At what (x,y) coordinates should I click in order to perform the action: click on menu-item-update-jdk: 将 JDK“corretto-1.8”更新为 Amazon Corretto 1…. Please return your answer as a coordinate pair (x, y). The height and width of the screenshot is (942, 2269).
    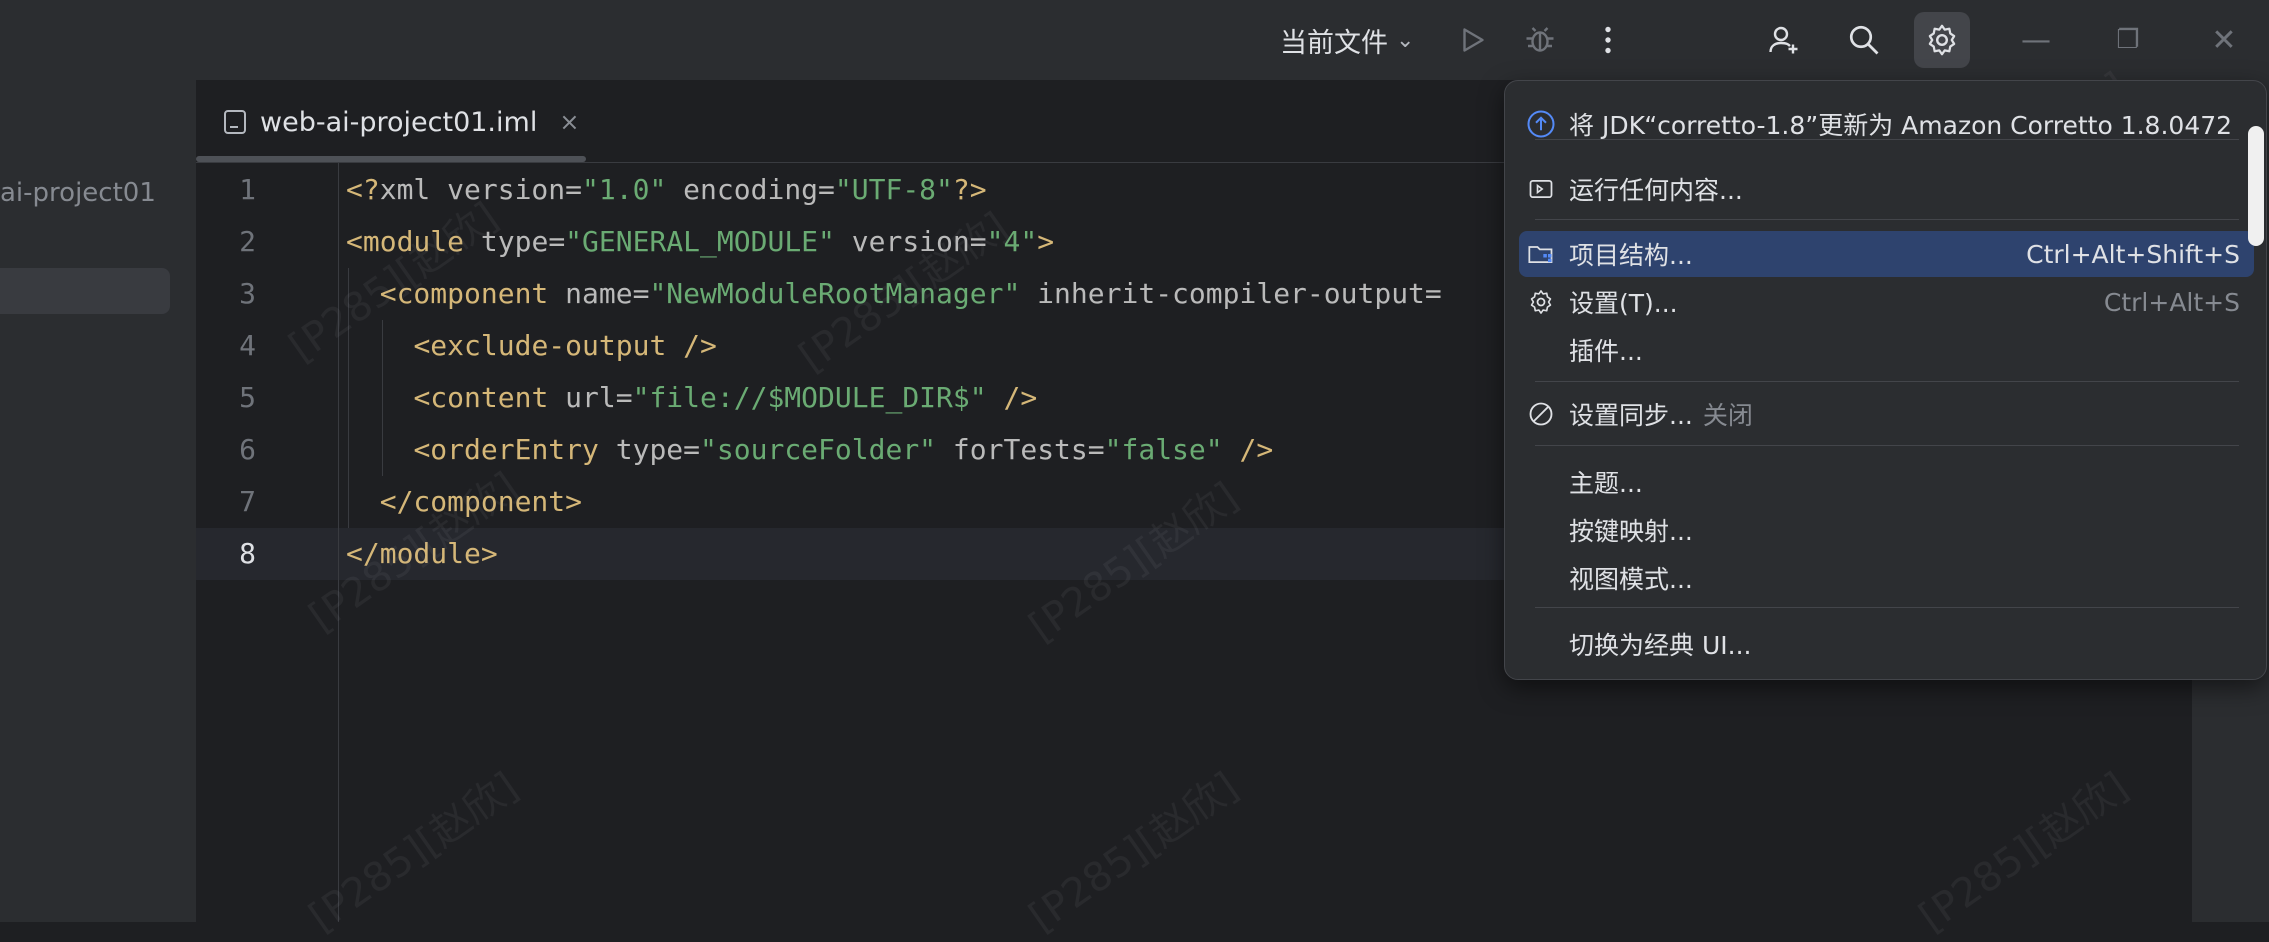
    Looking at the image, I should click on (1886, 124).